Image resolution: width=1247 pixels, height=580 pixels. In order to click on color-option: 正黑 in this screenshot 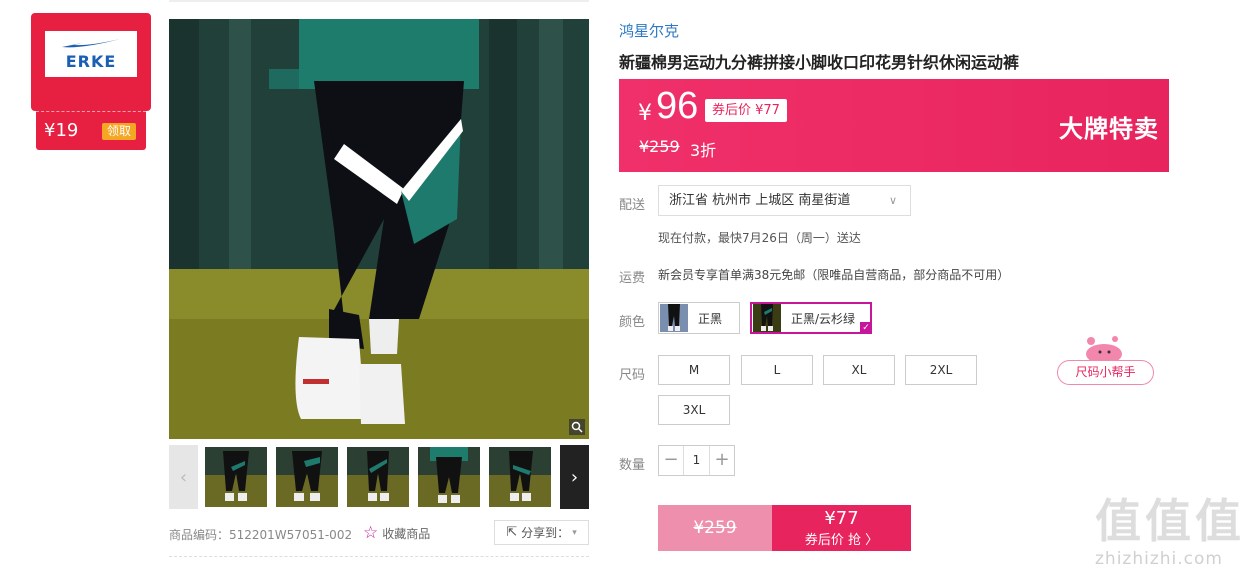, I will do `click(699, 318)`.